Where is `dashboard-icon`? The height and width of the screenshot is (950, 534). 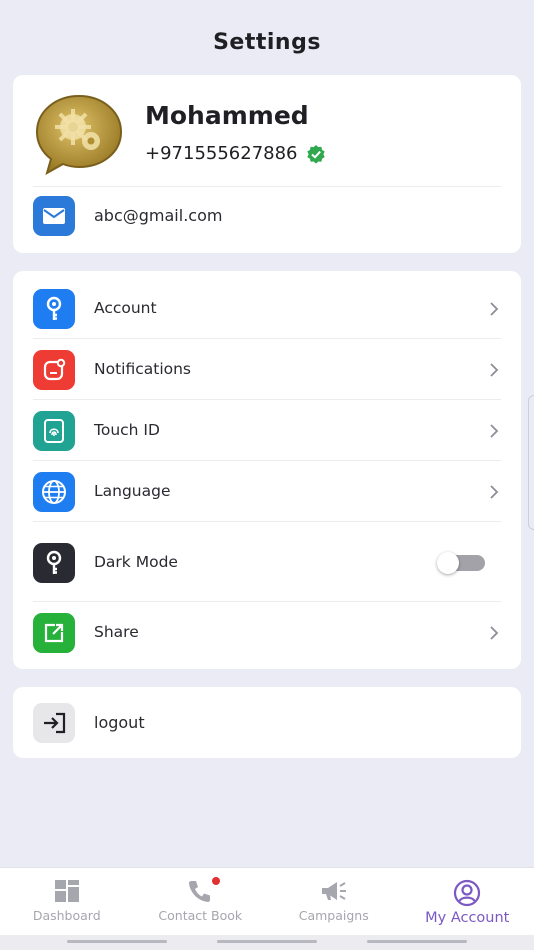
dashboard-icon is located at coordinates (66, 891).